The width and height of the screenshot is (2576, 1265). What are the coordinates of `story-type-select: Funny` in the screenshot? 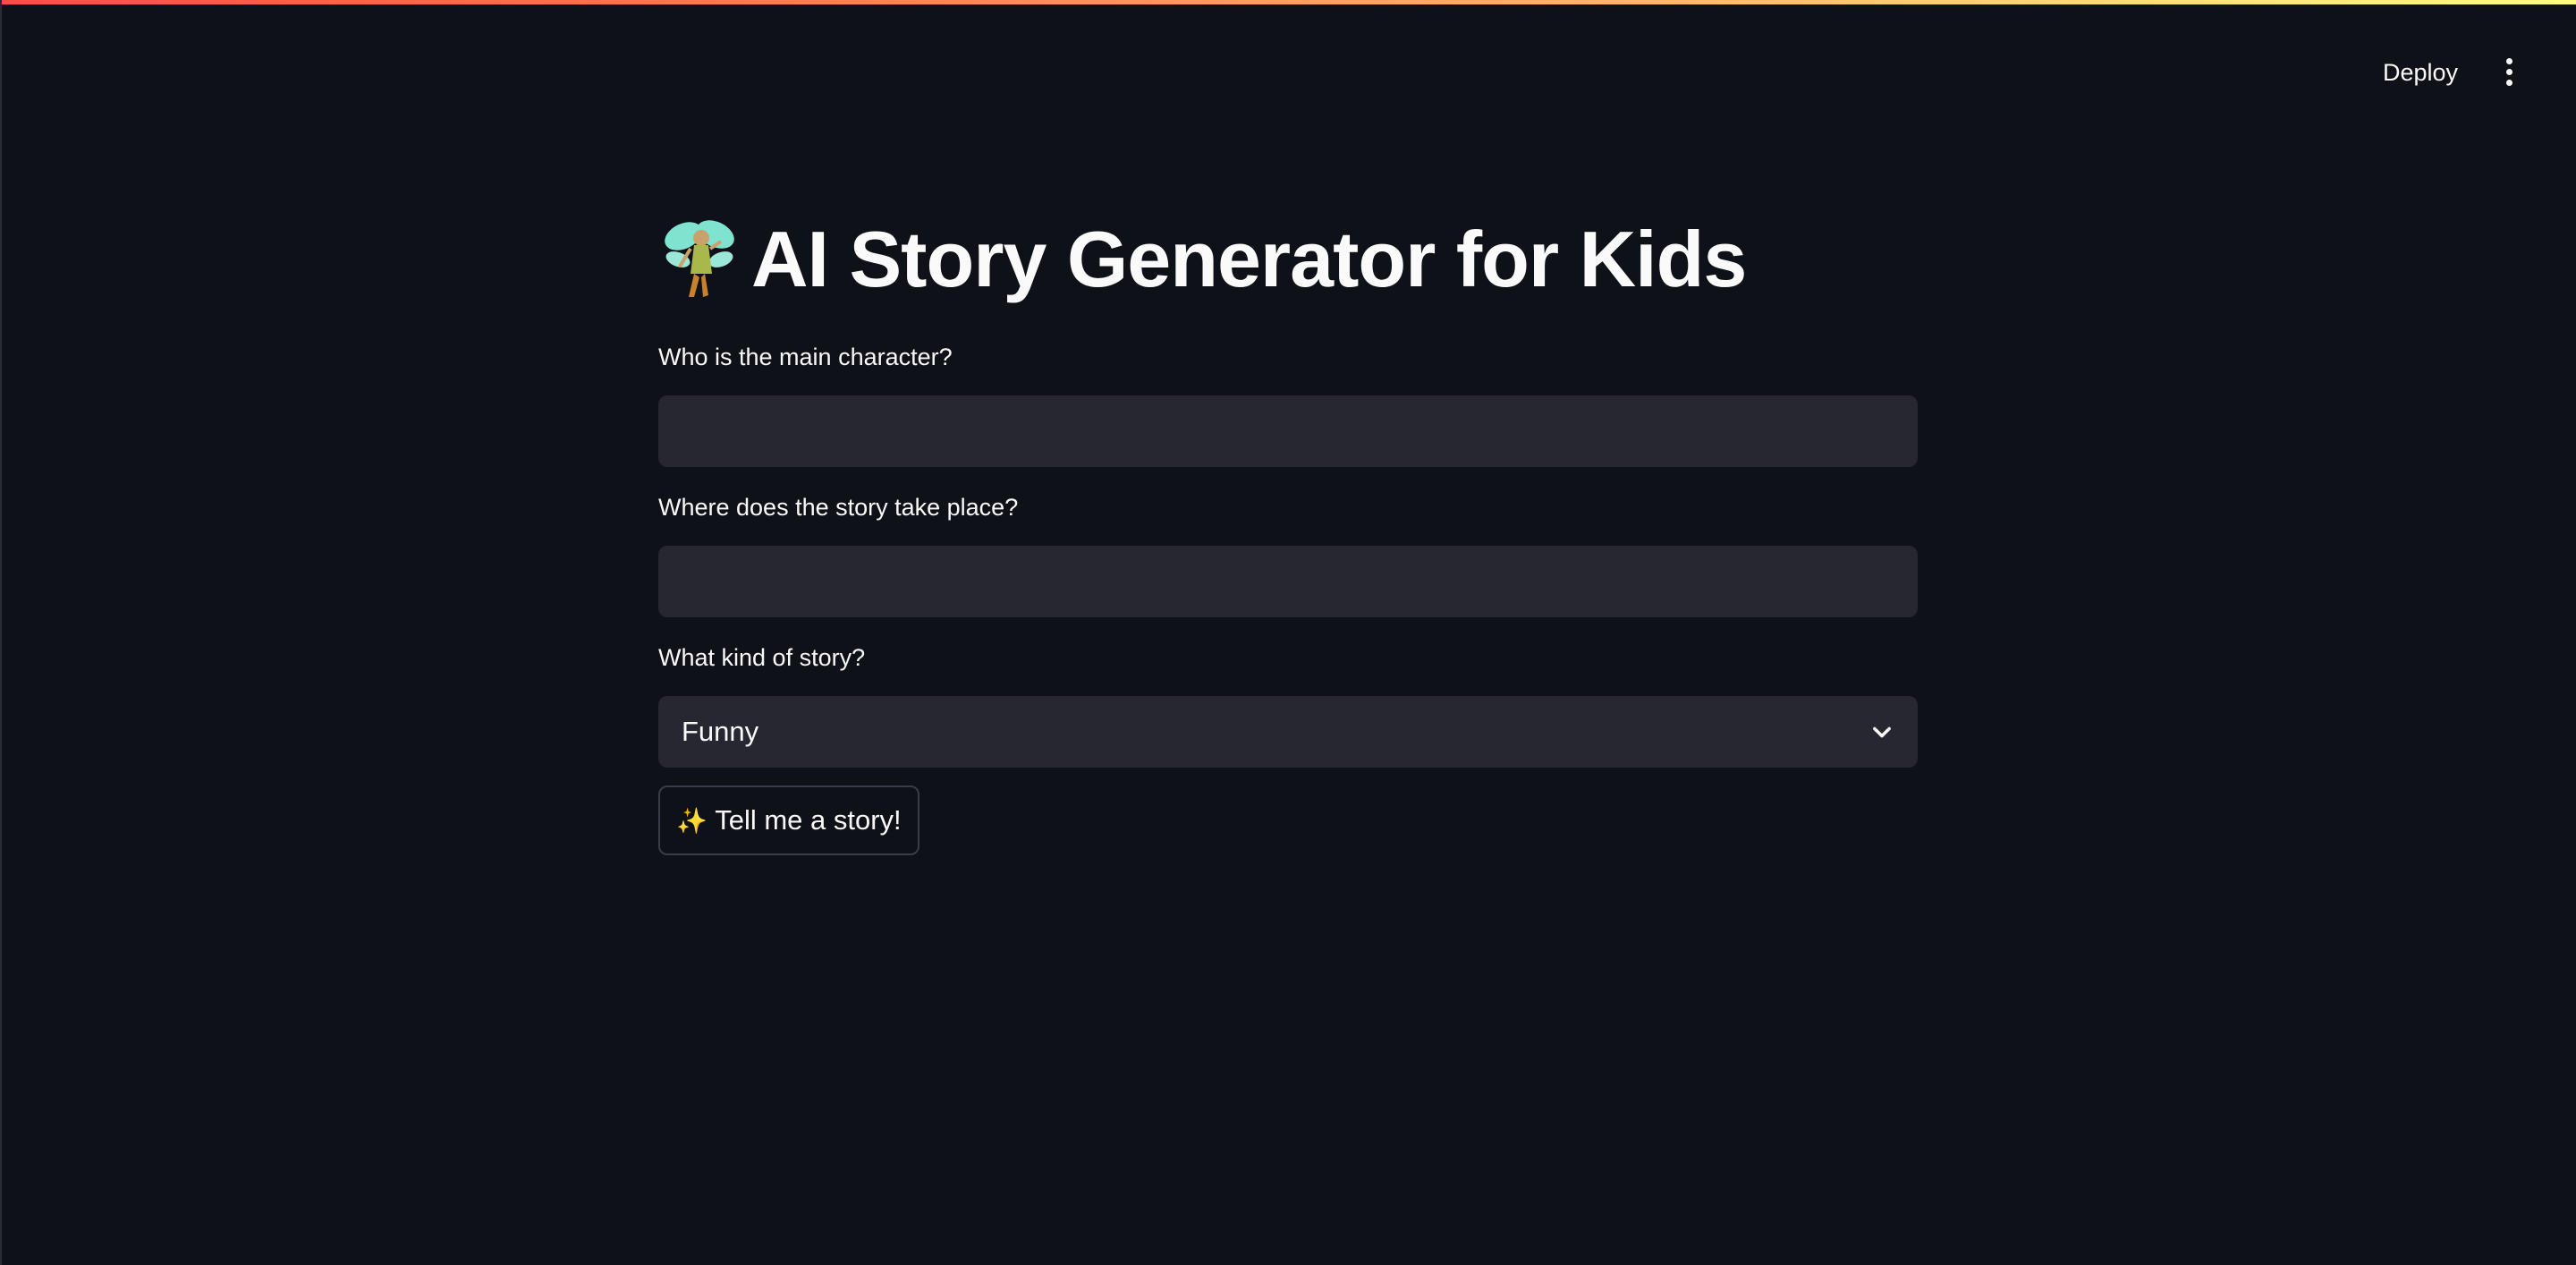 It's located at (1288, 732).